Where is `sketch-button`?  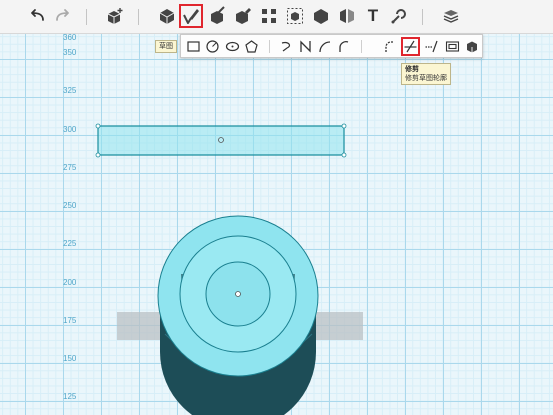 sketch-button is located at coordinates (191, 16).